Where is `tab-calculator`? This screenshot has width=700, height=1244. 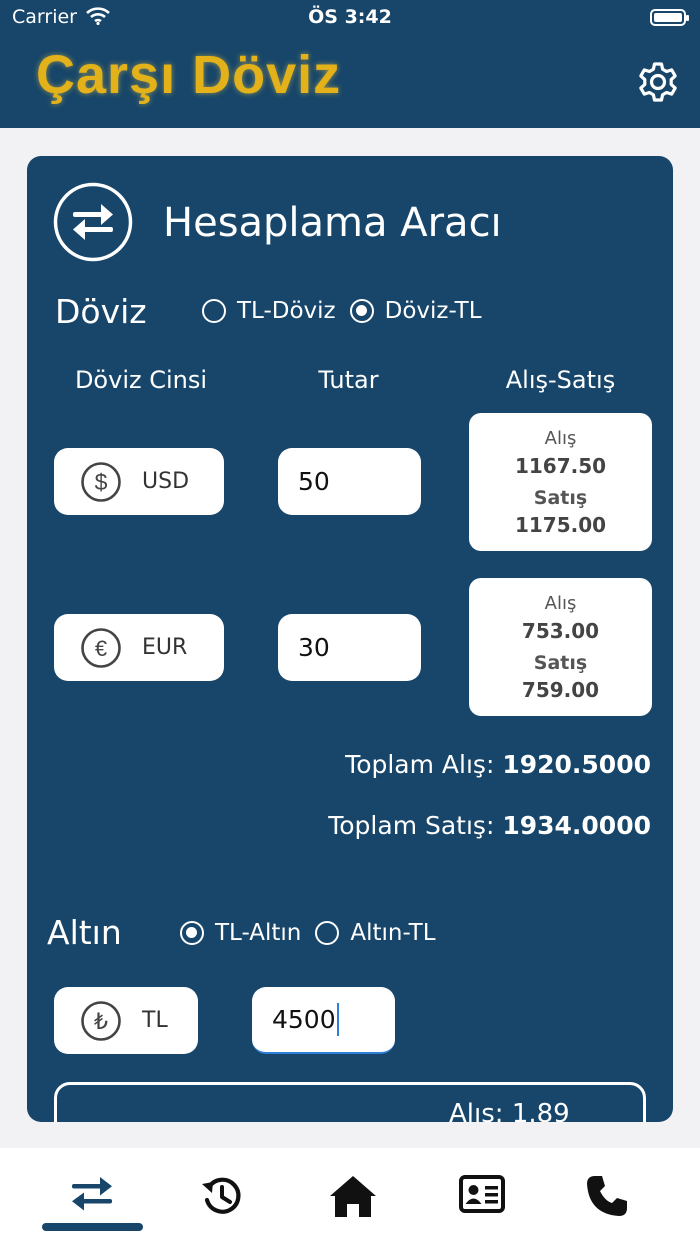
tab-calculator is located at coordinates (92, 1196).